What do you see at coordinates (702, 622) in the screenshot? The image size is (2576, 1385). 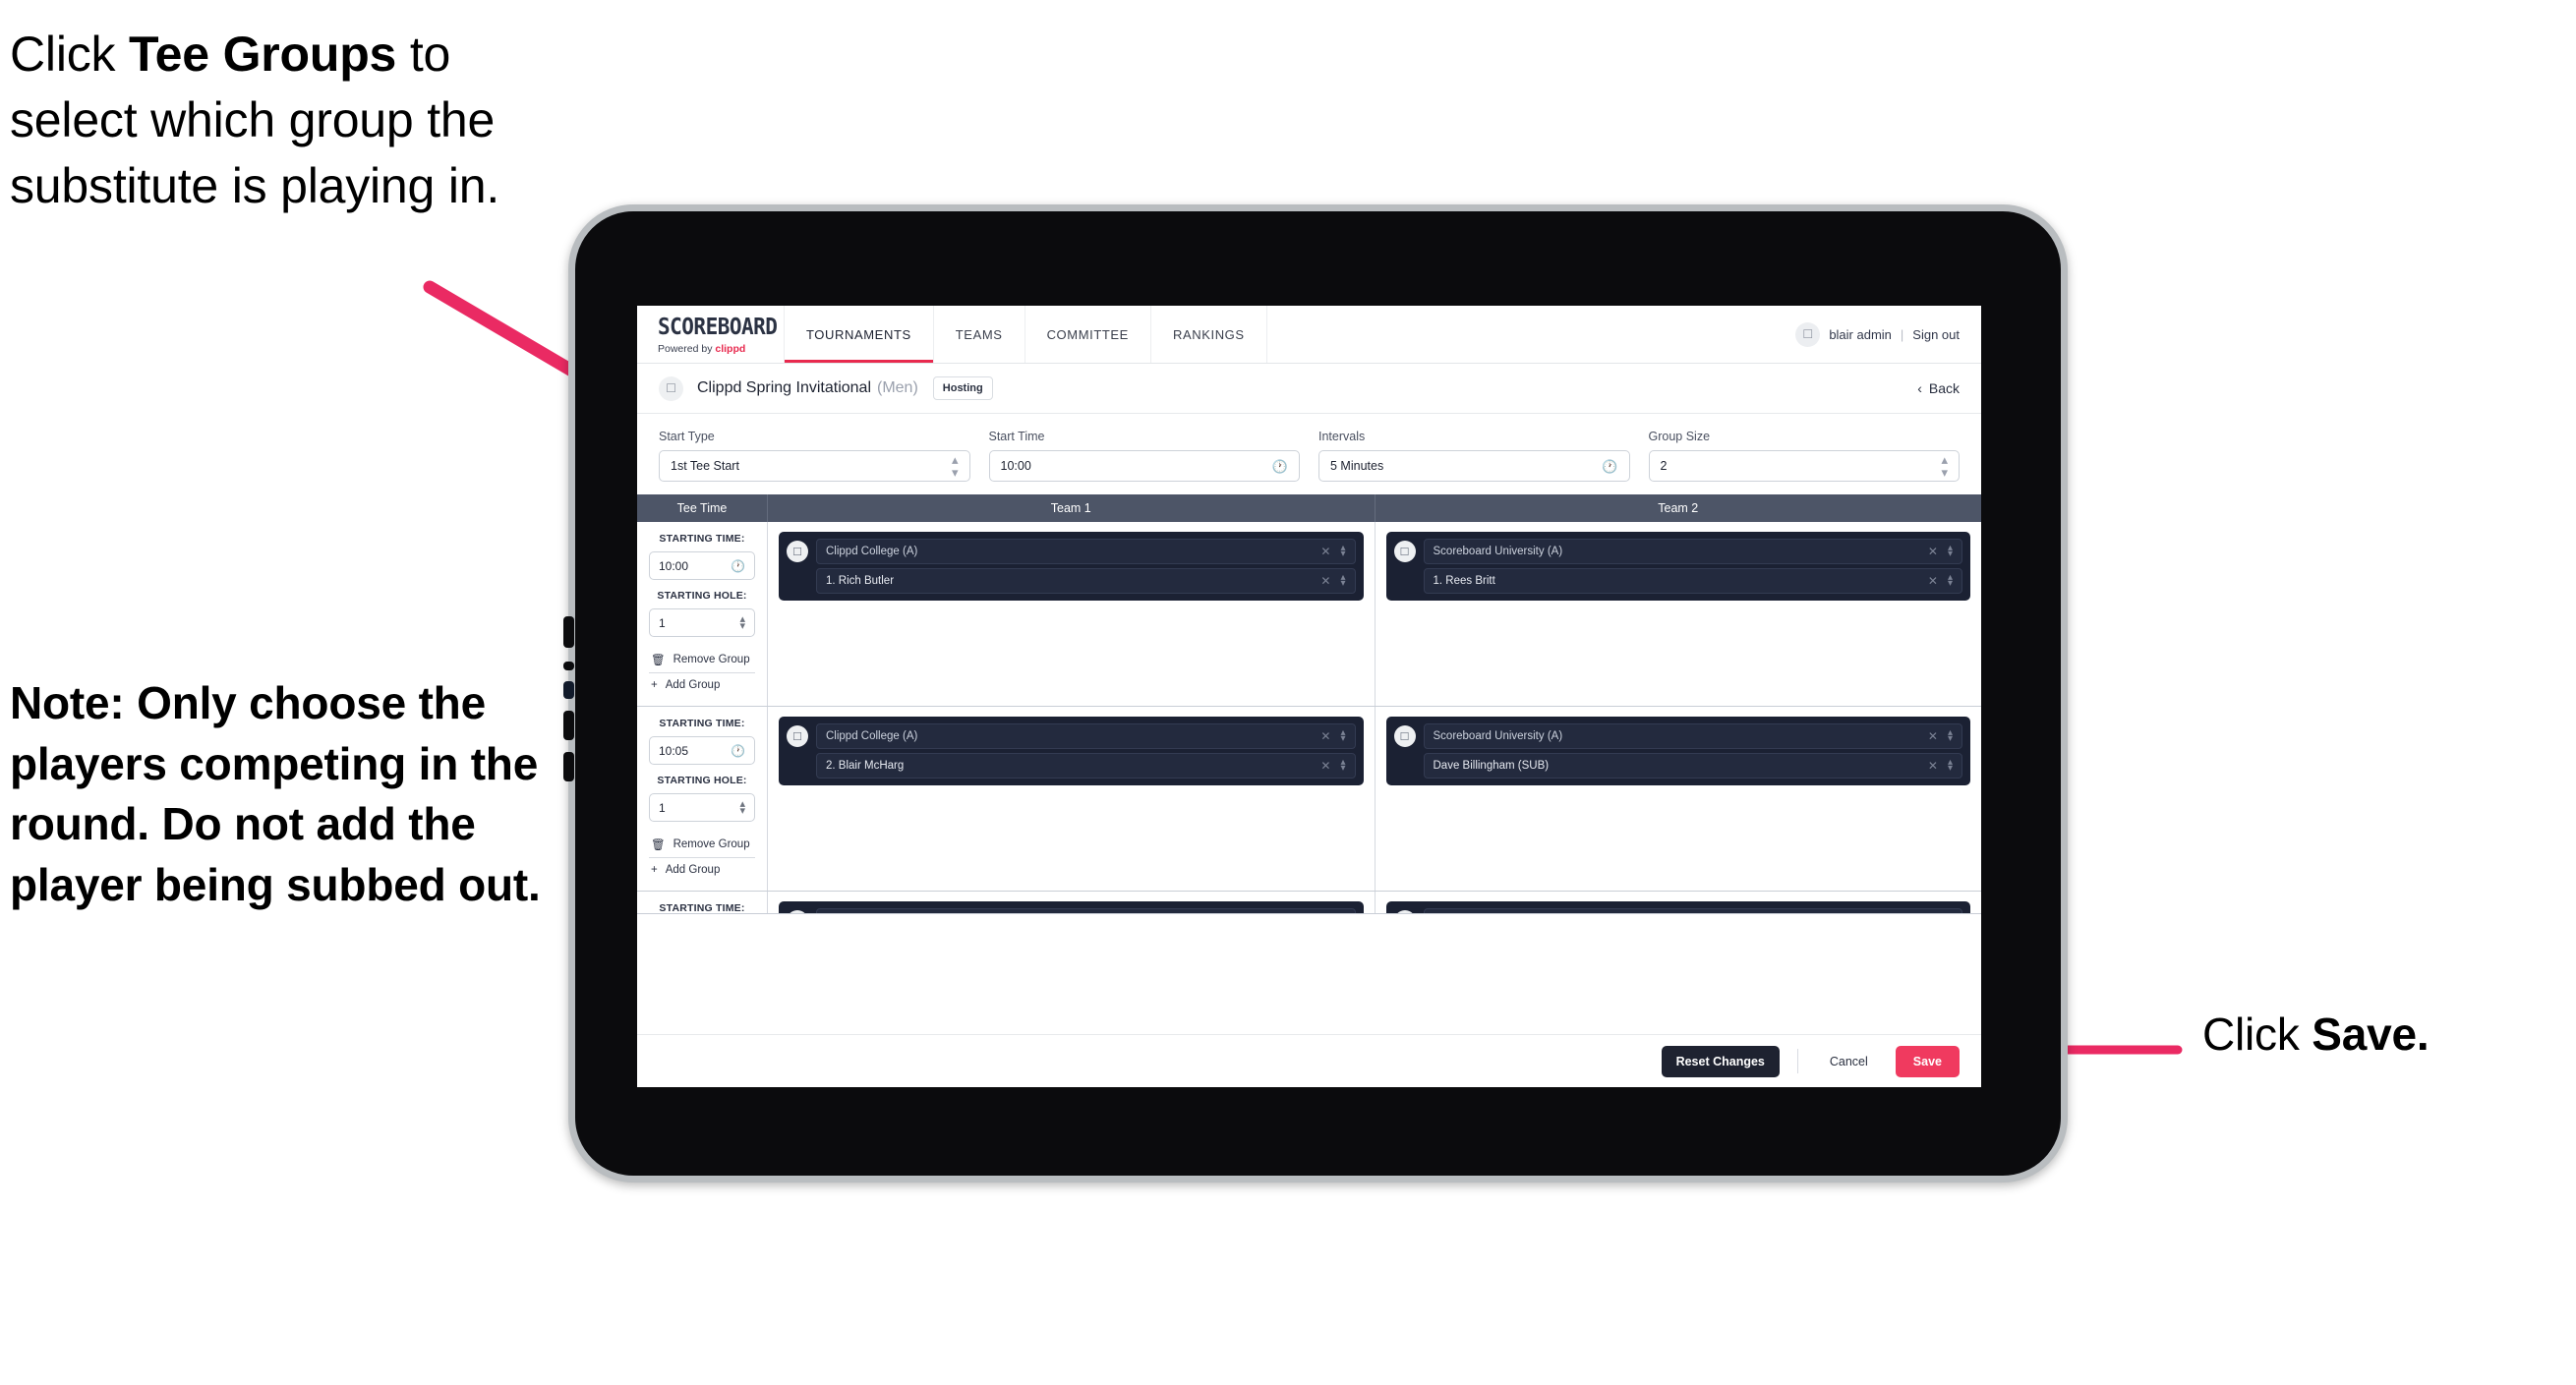 I see `group-1-starting-hole-stepper: 1 ▴ ▾` at bounding box center [702, 622].